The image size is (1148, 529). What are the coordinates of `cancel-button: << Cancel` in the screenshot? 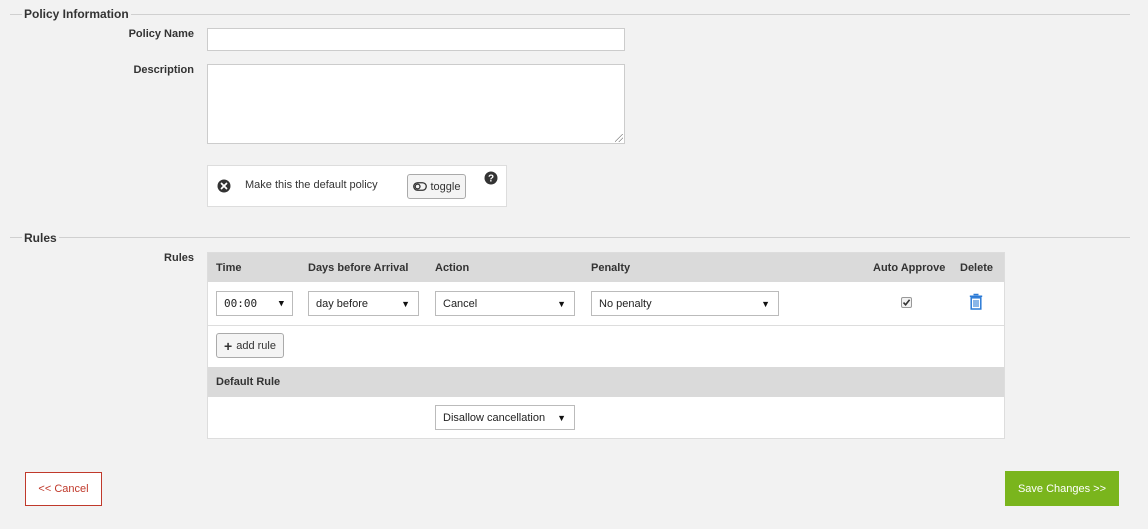 It's located at (63, 489).